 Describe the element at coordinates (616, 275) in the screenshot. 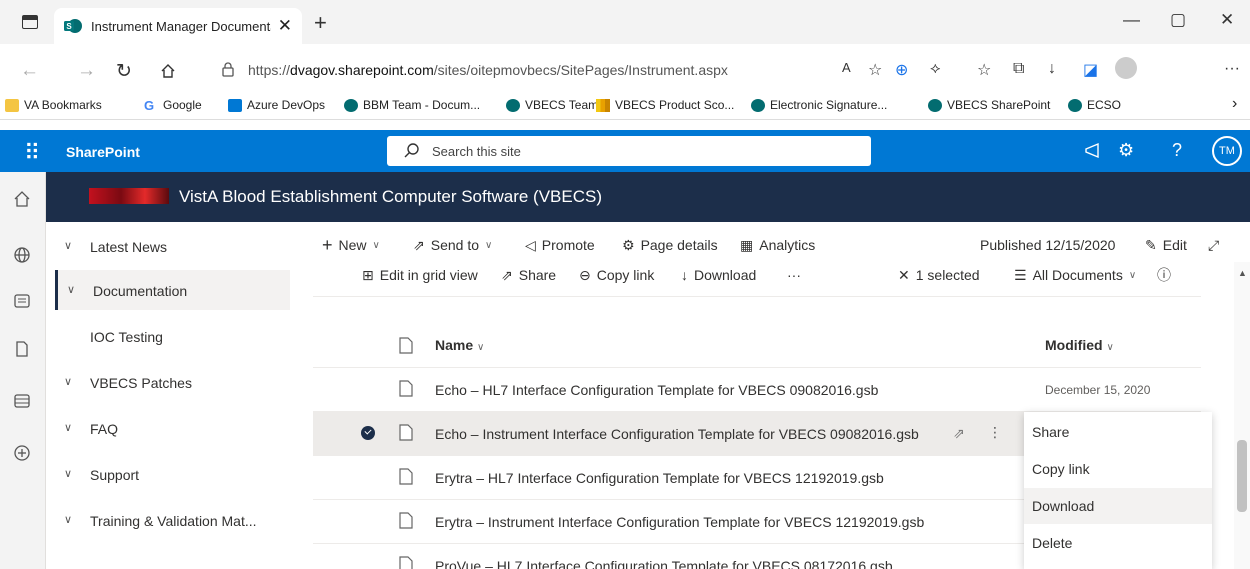

I see `copy-link-button: ⊖ Copy link` at that location.